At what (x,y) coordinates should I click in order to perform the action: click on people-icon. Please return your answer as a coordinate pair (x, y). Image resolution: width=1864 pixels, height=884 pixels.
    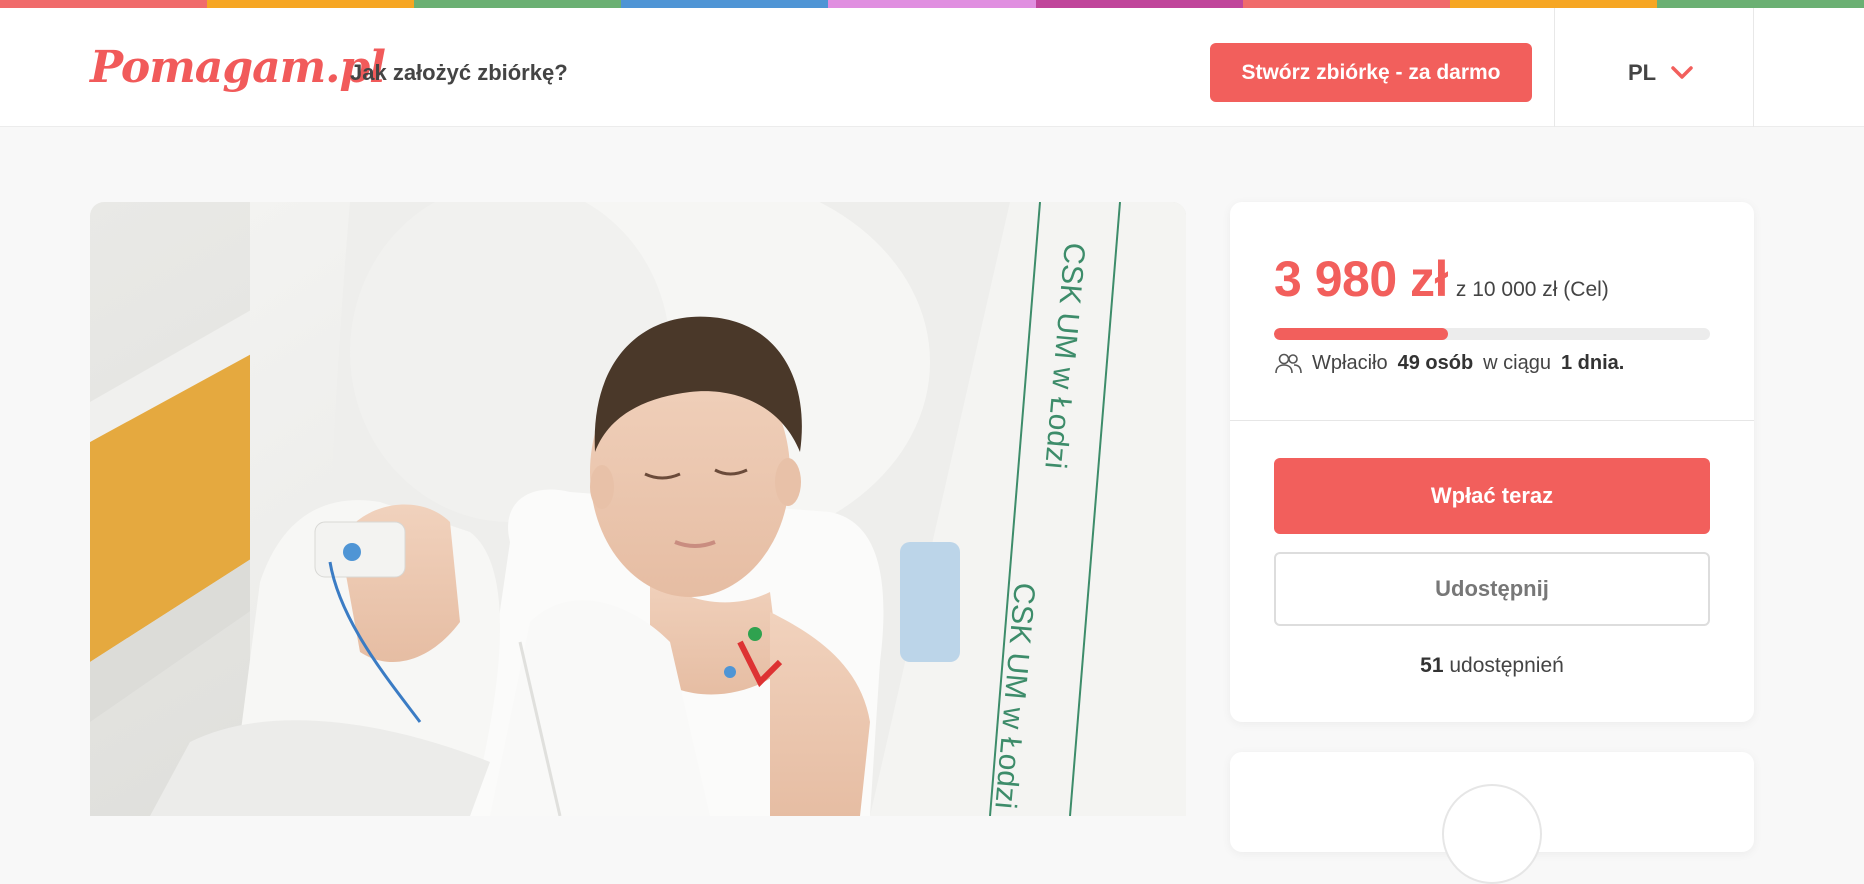
    Looking at the image, I should click on (1288, 363).